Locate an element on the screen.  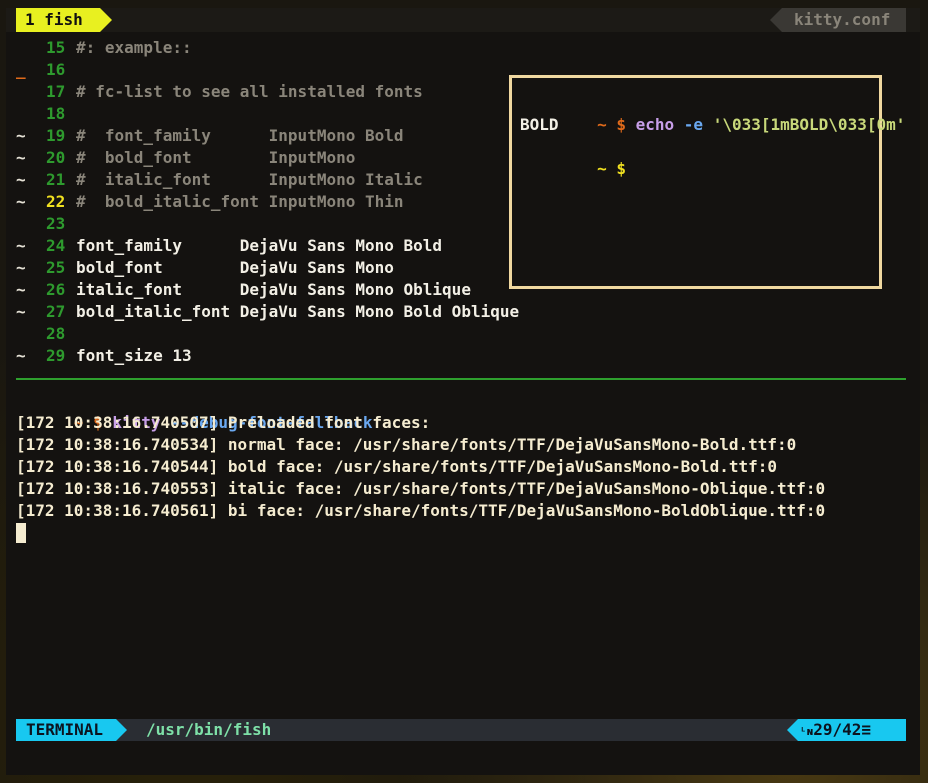
line-number: 28 is located at coordinates (56, 333).